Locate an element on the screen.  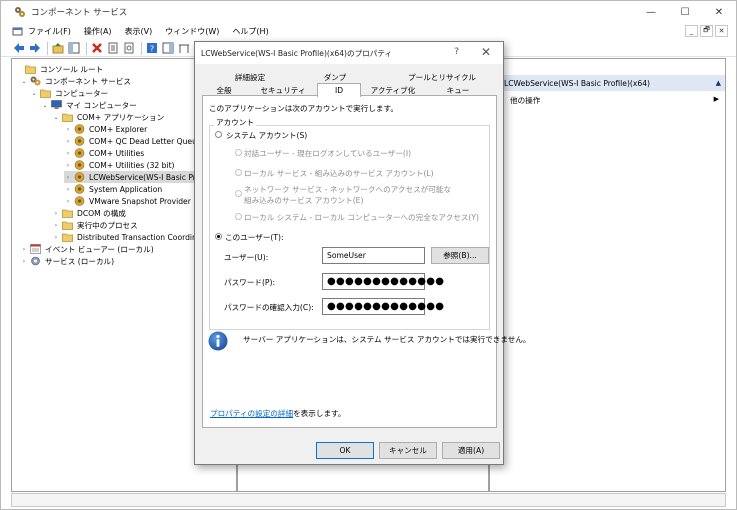
network-service-radio is located at coordinates (238, 193).